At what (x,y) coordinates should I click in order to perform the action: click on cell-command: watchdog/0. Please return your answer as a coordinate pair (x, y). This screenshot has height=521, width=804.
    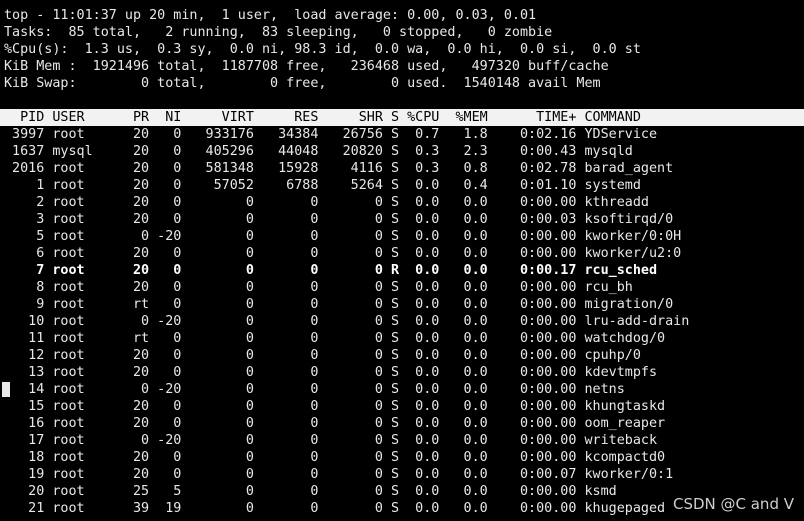
    Looking at the image, I should click on (625, 338).